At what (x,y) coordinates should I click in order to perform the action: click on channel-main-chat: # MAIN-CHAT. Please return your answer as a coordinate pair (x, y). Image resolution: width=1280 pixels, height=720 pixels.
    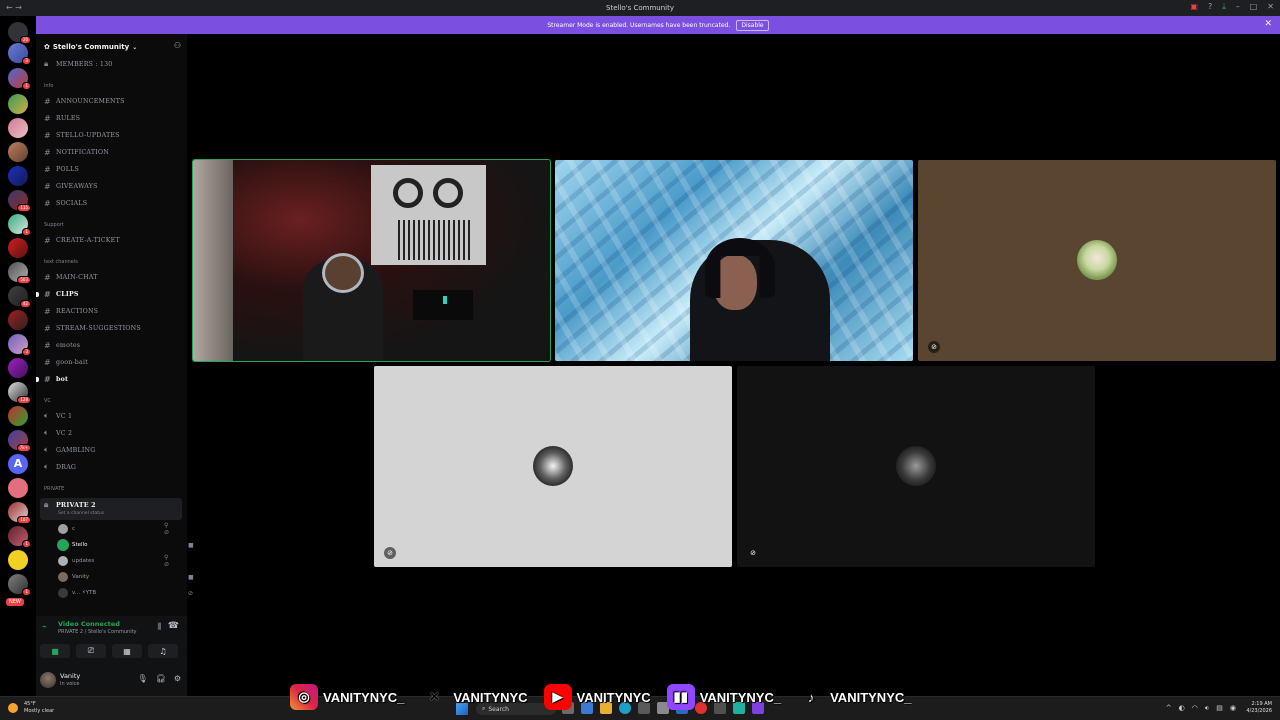
    Looking at the image, I should click on (71, 277).